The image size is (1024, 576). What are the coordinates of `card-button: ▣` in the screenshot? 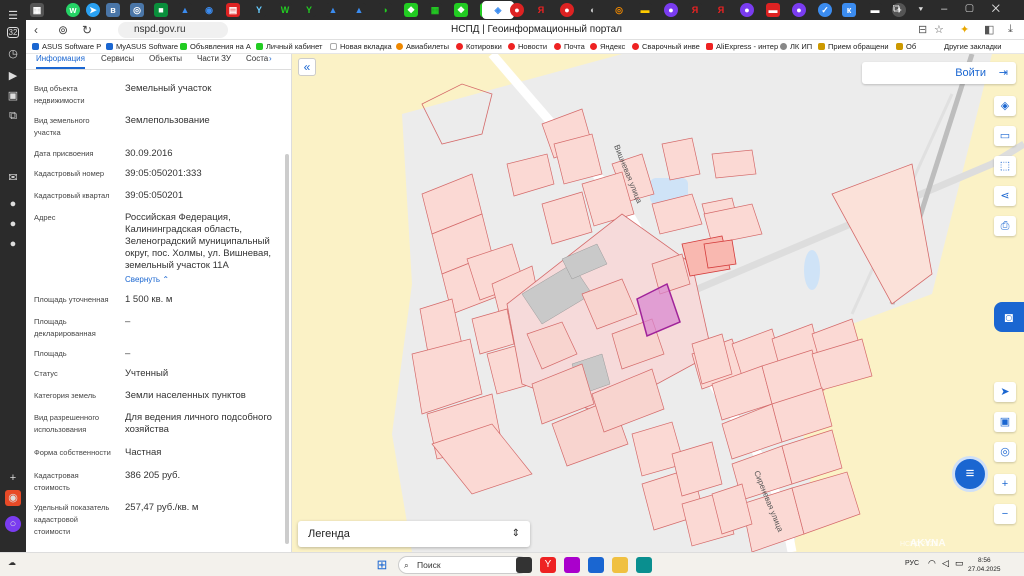 It's located at (1005, 422).